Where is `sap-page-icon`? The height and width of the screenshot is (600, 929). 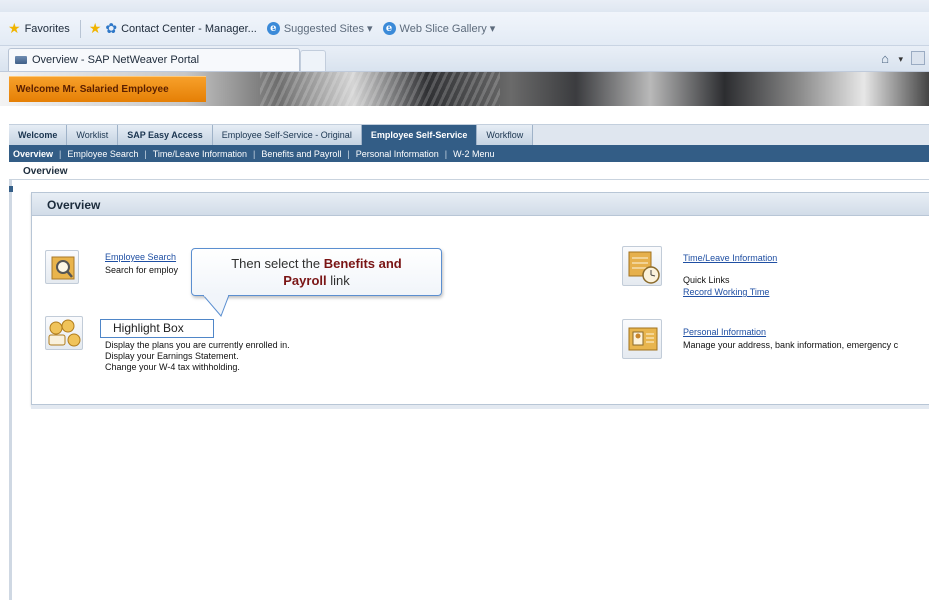
sap-page-icon is located at coordinates (21, 60).